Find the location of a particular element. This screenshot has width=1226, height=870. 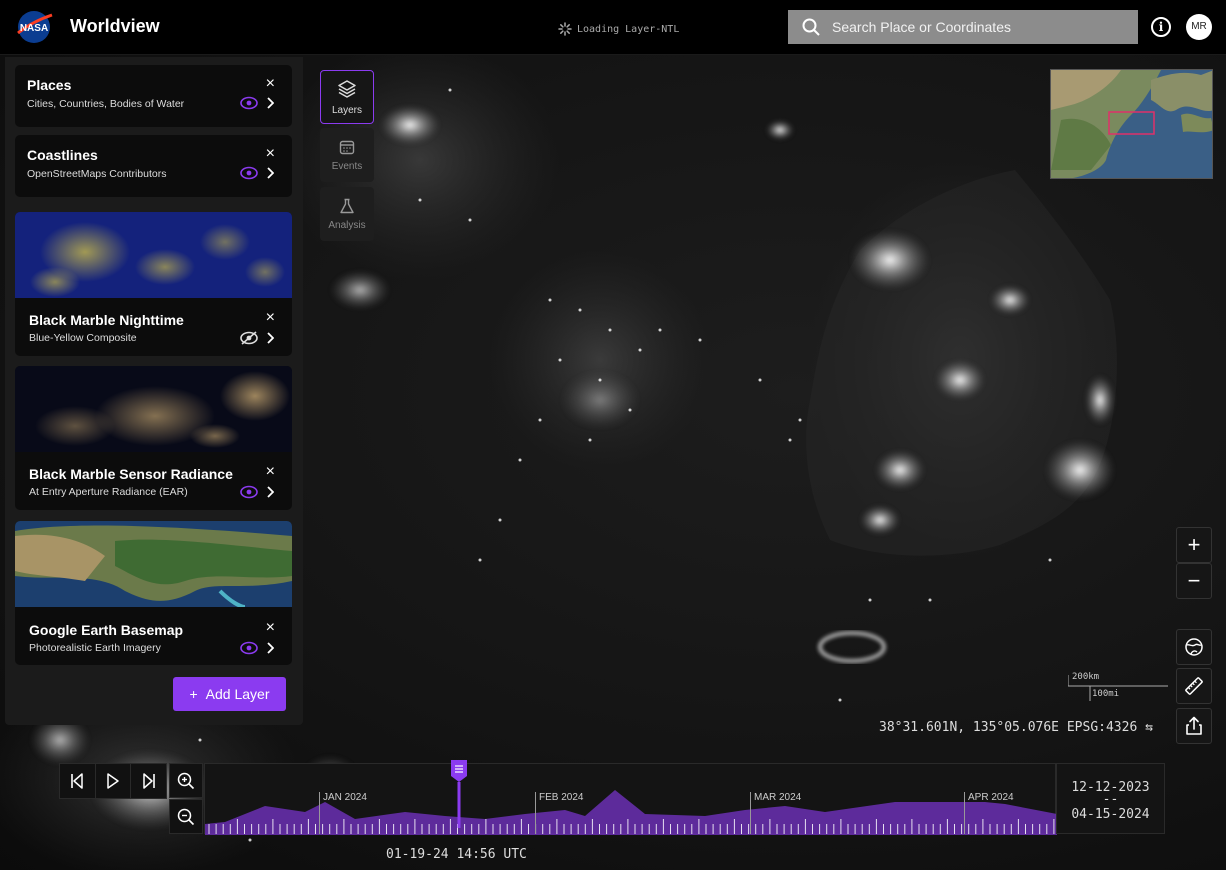

share-icon is located at coordinates (1194, 725).